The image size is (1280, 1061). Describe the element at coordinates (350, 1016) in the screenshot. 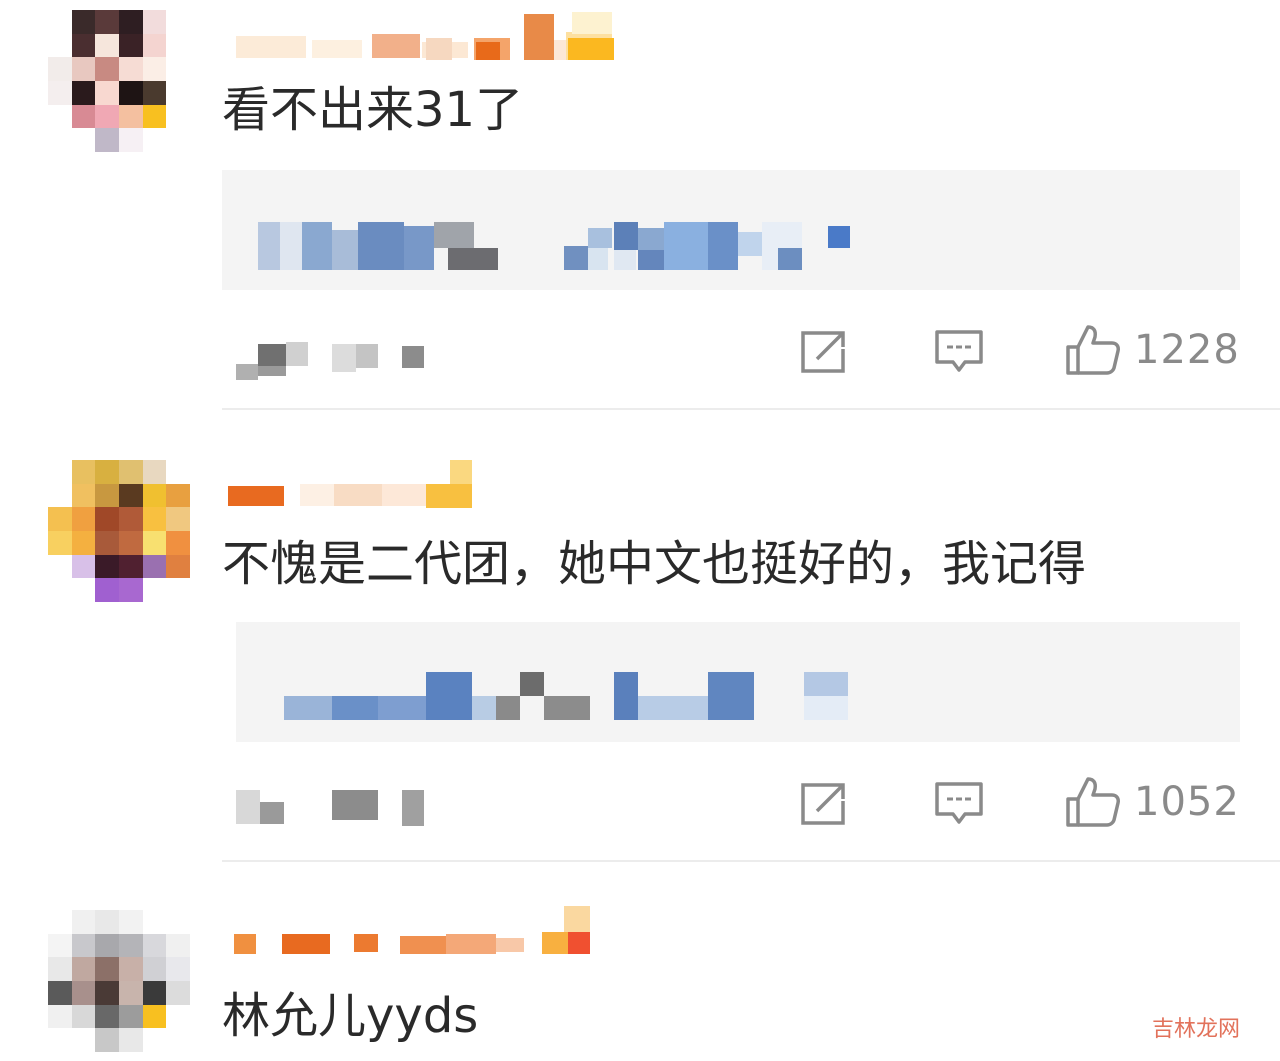

I see `comment-text: 林允儿yyds` at that location.